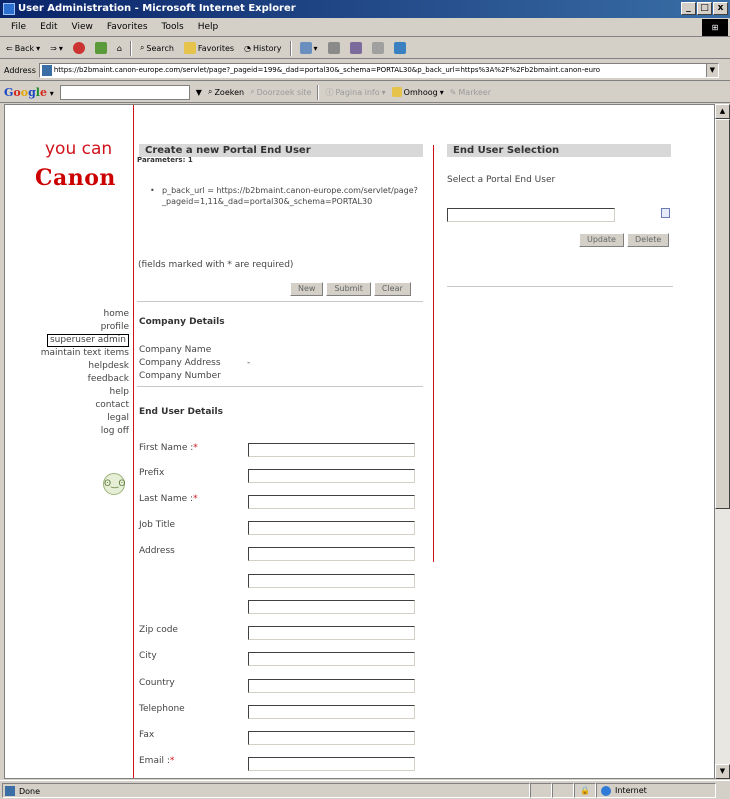  What do you see at coordinates (531, 215) in the screenshot?
I see `end-user-select-input` at bounding box center [531, 215].